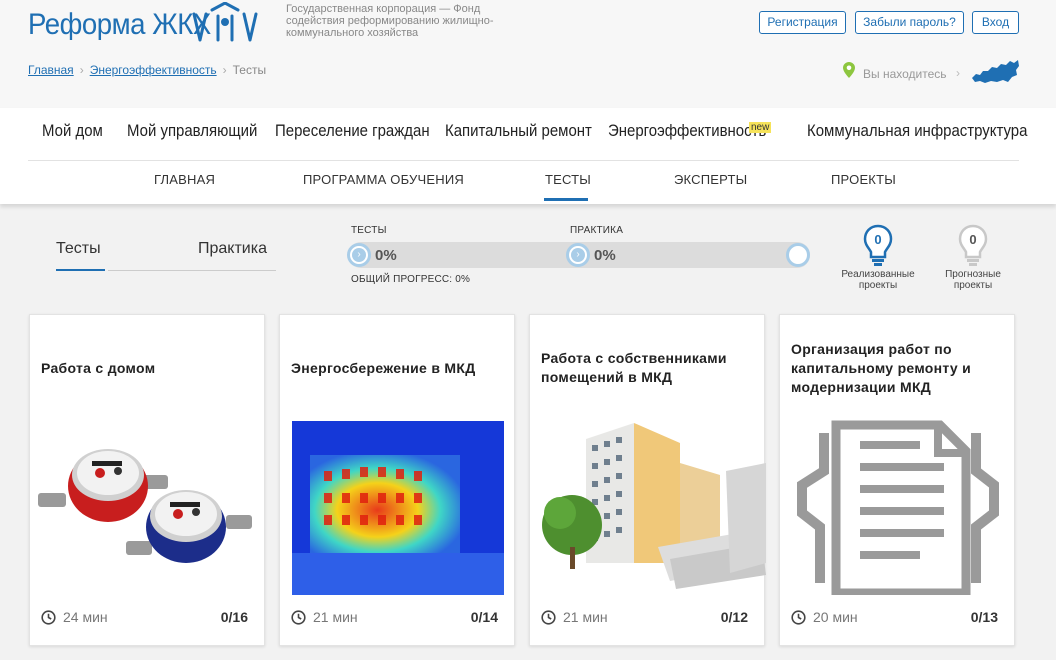 This screenshot has height=660, width=1056. Describe the element at coordinates (710, 179) in the screenshot. I see `subnav-item-experts: ЭКСПЕРТЫ` at that location.